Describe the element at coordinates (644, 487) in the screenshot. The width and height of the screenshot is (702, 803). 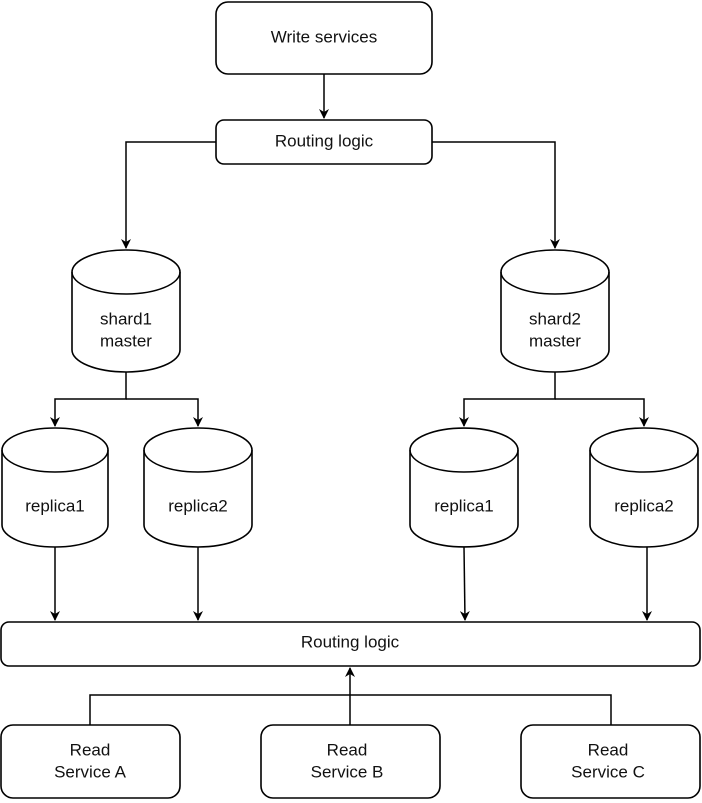
I see `shard2-replica2-db: replica2` at that location.